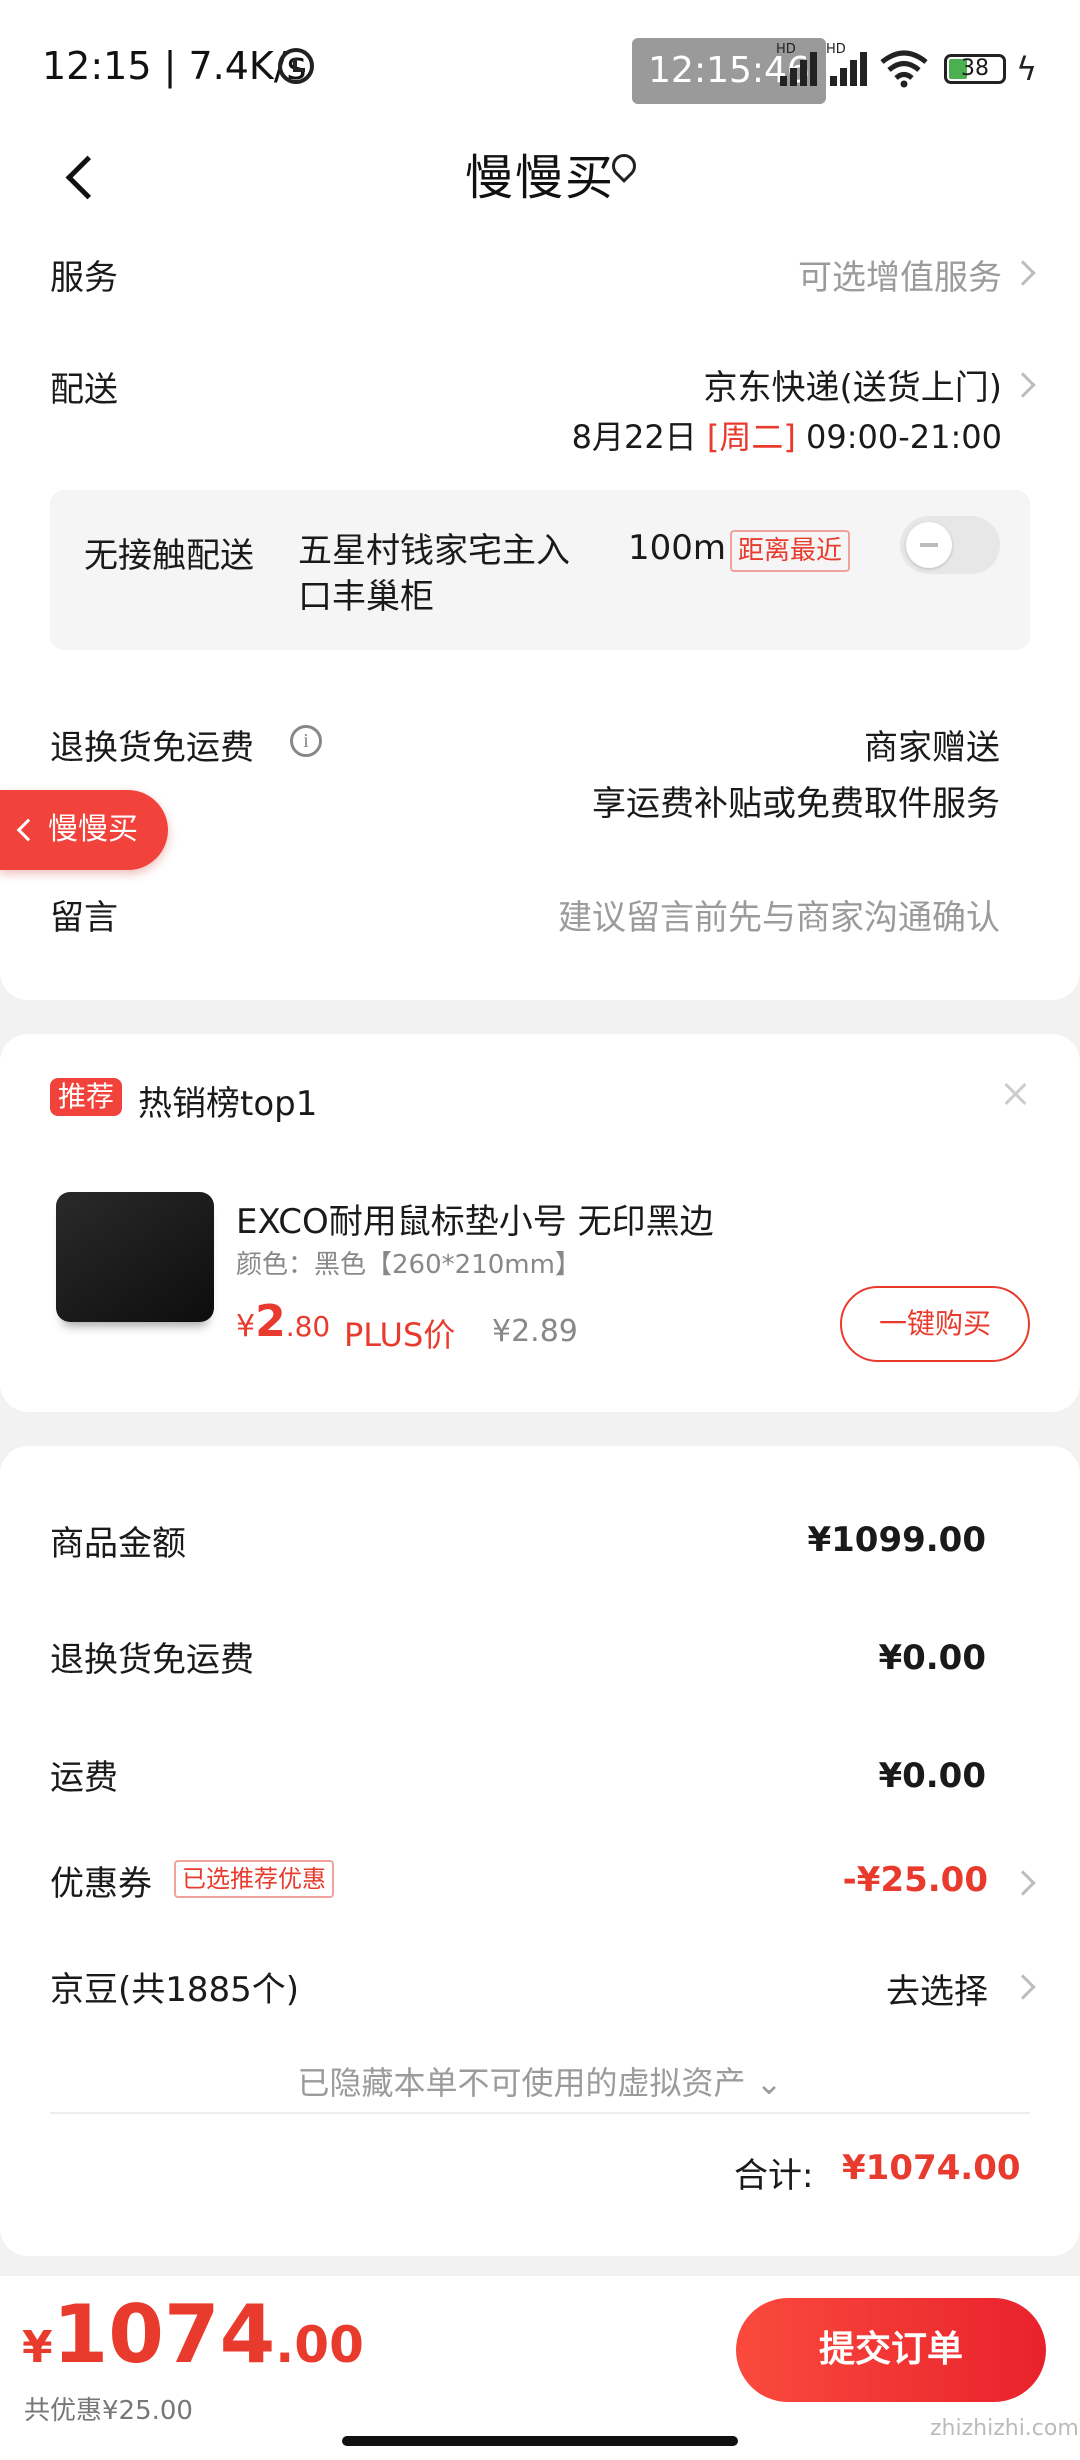  Describe the element at coordinates (306, 741) in the screenshot. I see `info-icon` at that location.